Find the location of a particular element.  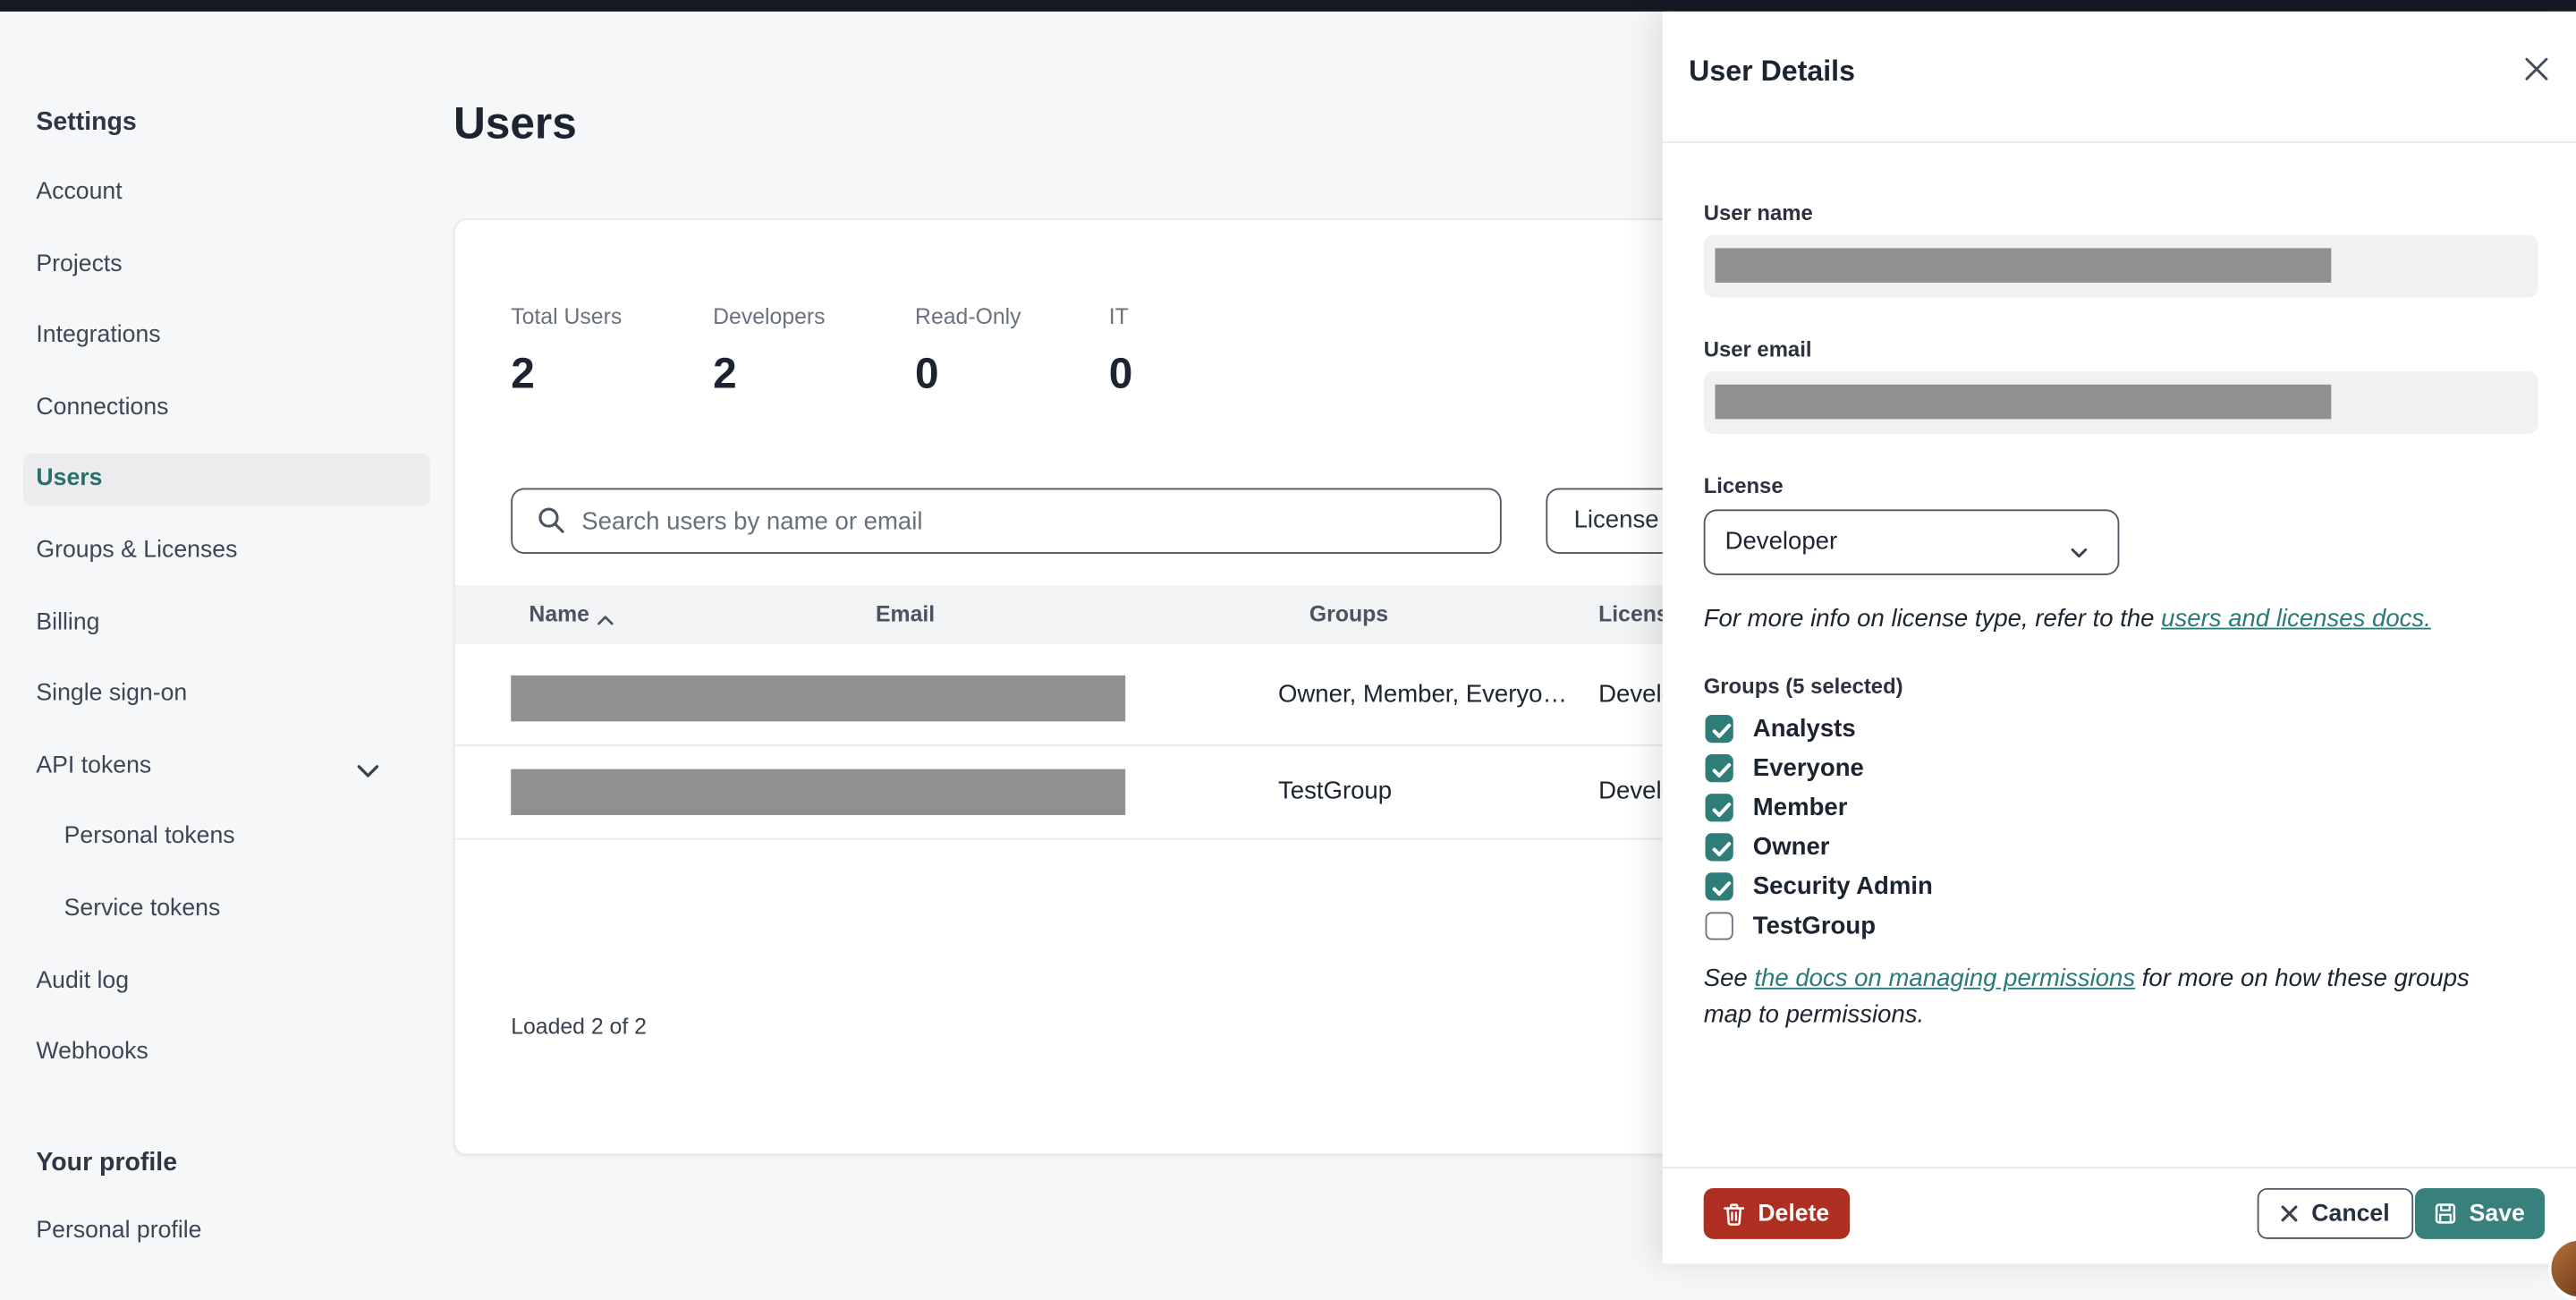

stat-it-label: IT is located at coordinates (1118, 316).